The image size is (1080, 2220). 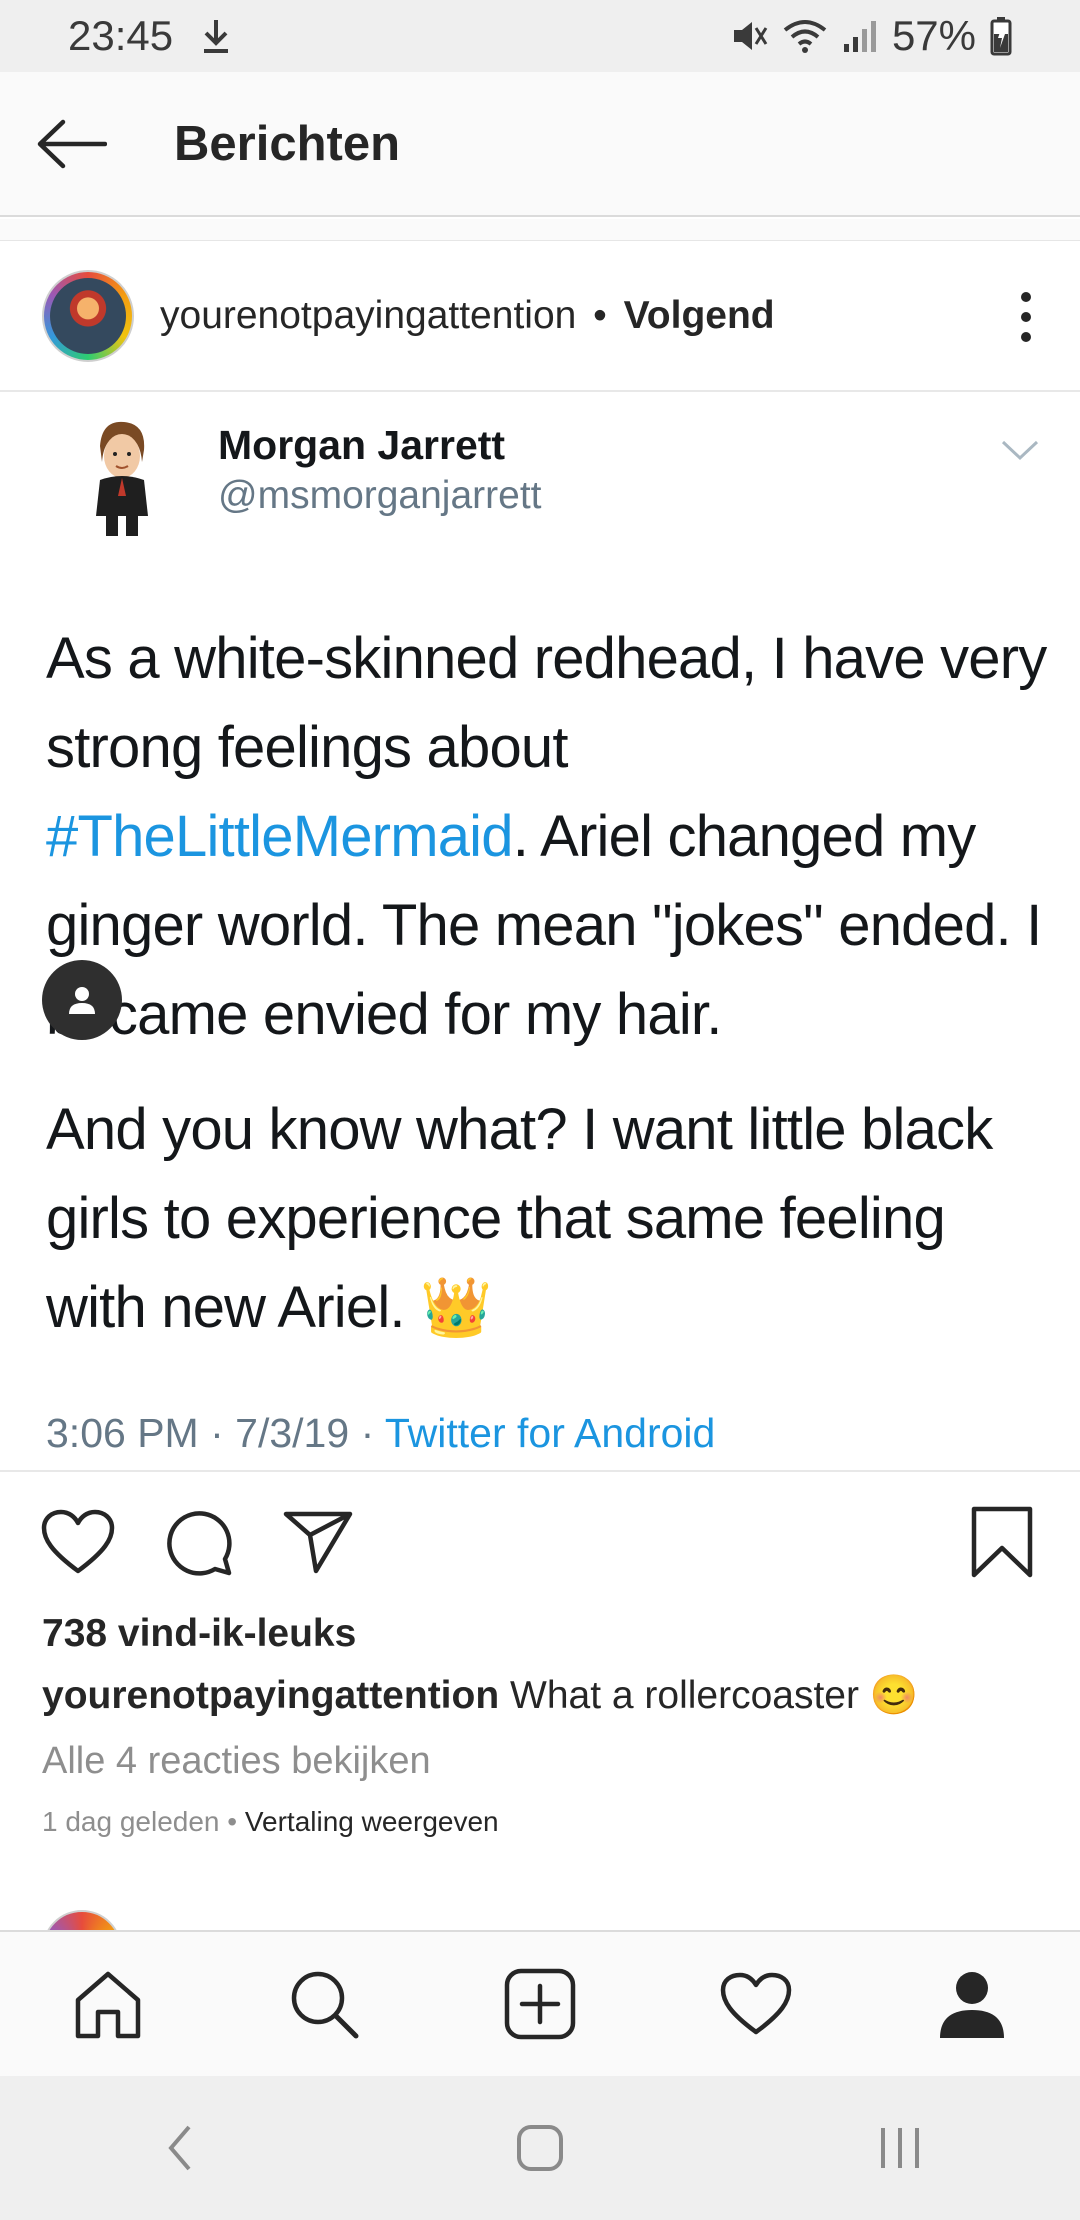 I want to click on post-time: 1 dag geleden, so click(x=131, y=1821).